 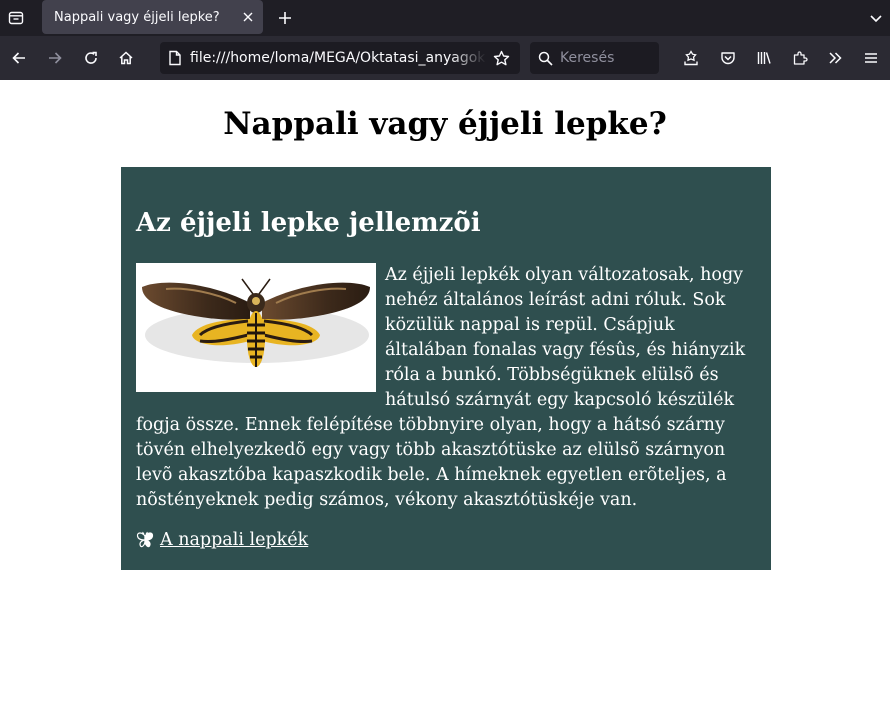 I want to click on back-arrow-icon, so click(x=18, y=58).